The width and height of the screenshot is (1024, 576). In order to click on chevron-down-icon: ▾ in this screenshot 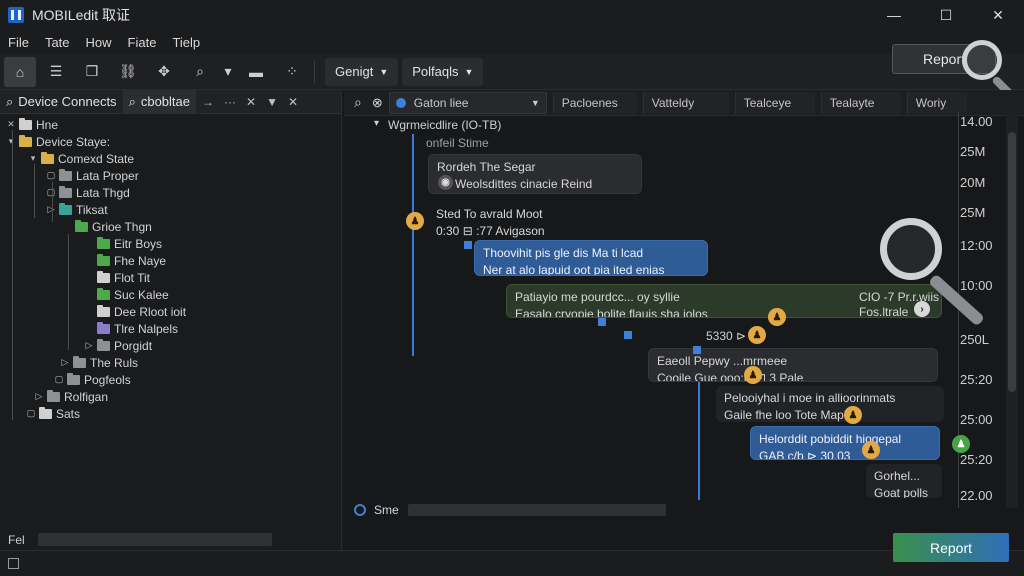, I will do `click(228, 71)`.